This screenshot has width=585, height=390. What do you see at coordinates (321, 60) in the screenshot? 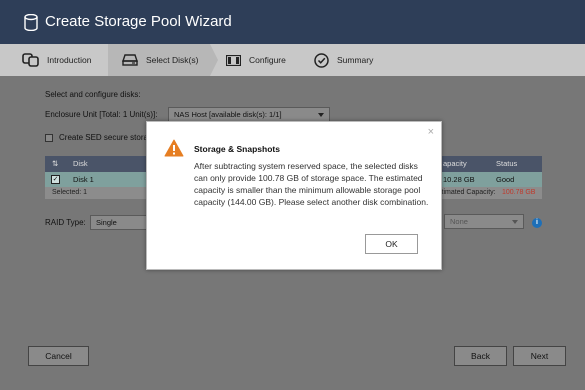
I see `check-circle-icon` at bounding box center [321, 60].